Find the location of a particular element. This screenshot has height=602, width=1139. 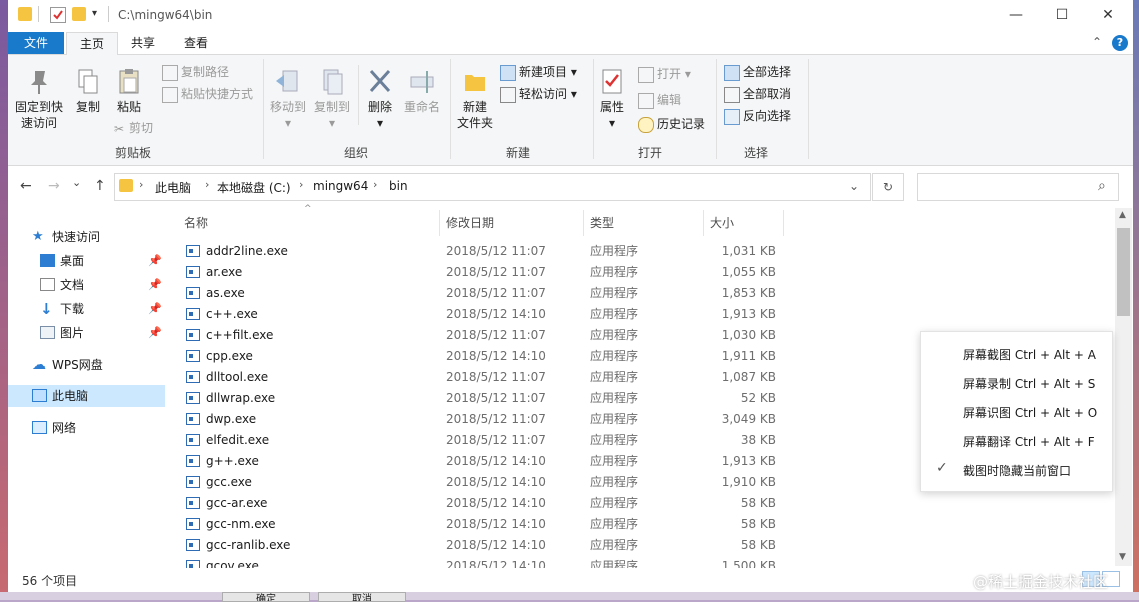

column-header-size: 大小 is located at coordinates (722, 223).